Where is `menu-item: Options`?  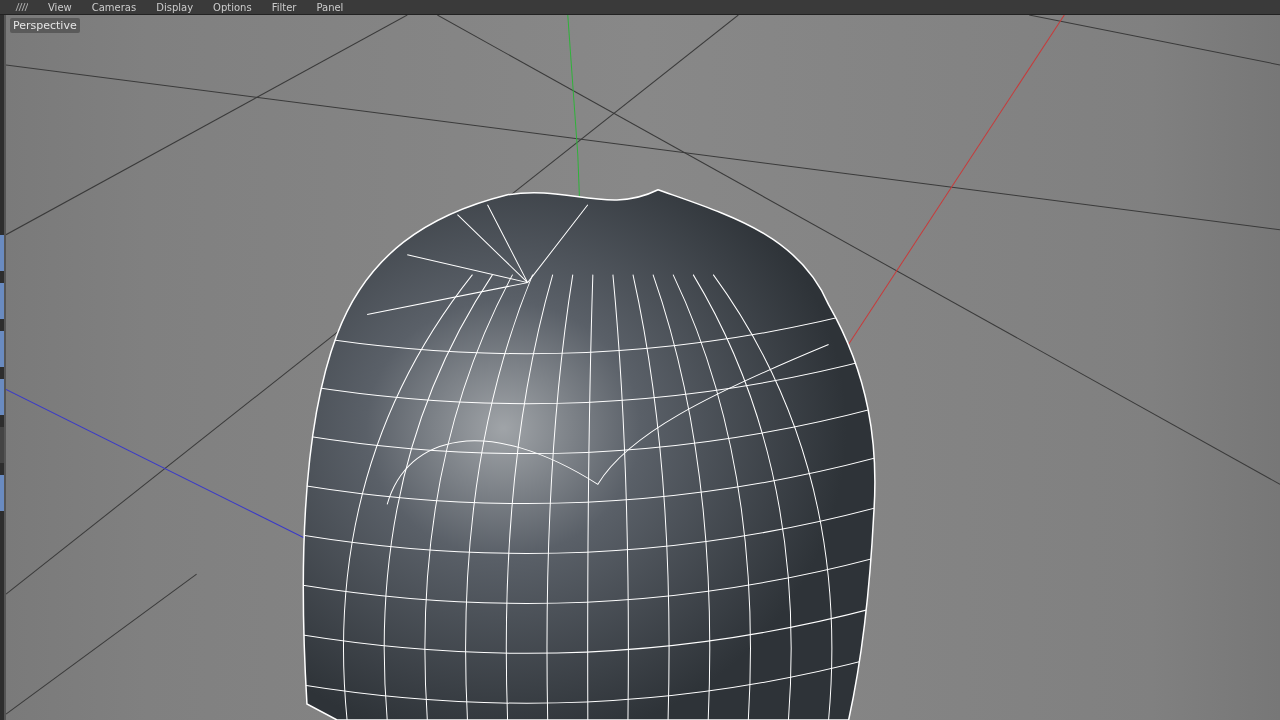
menu-item: Options is located at coordinates (232, 7).